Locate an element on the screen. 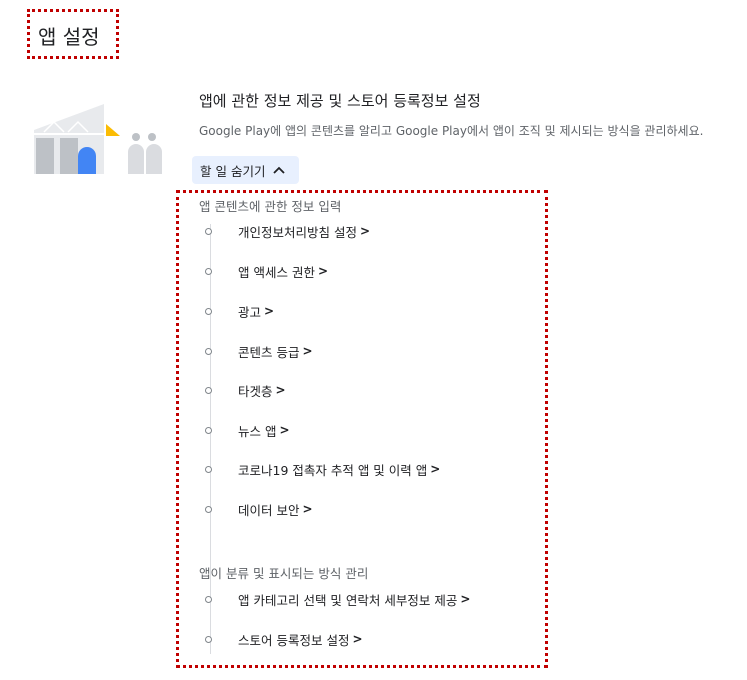 Image resolution: width=747 pixels, height=680 pixels. hide-tasks-toggle: 할 일 숨기기 is located at coordinates (245, 170).